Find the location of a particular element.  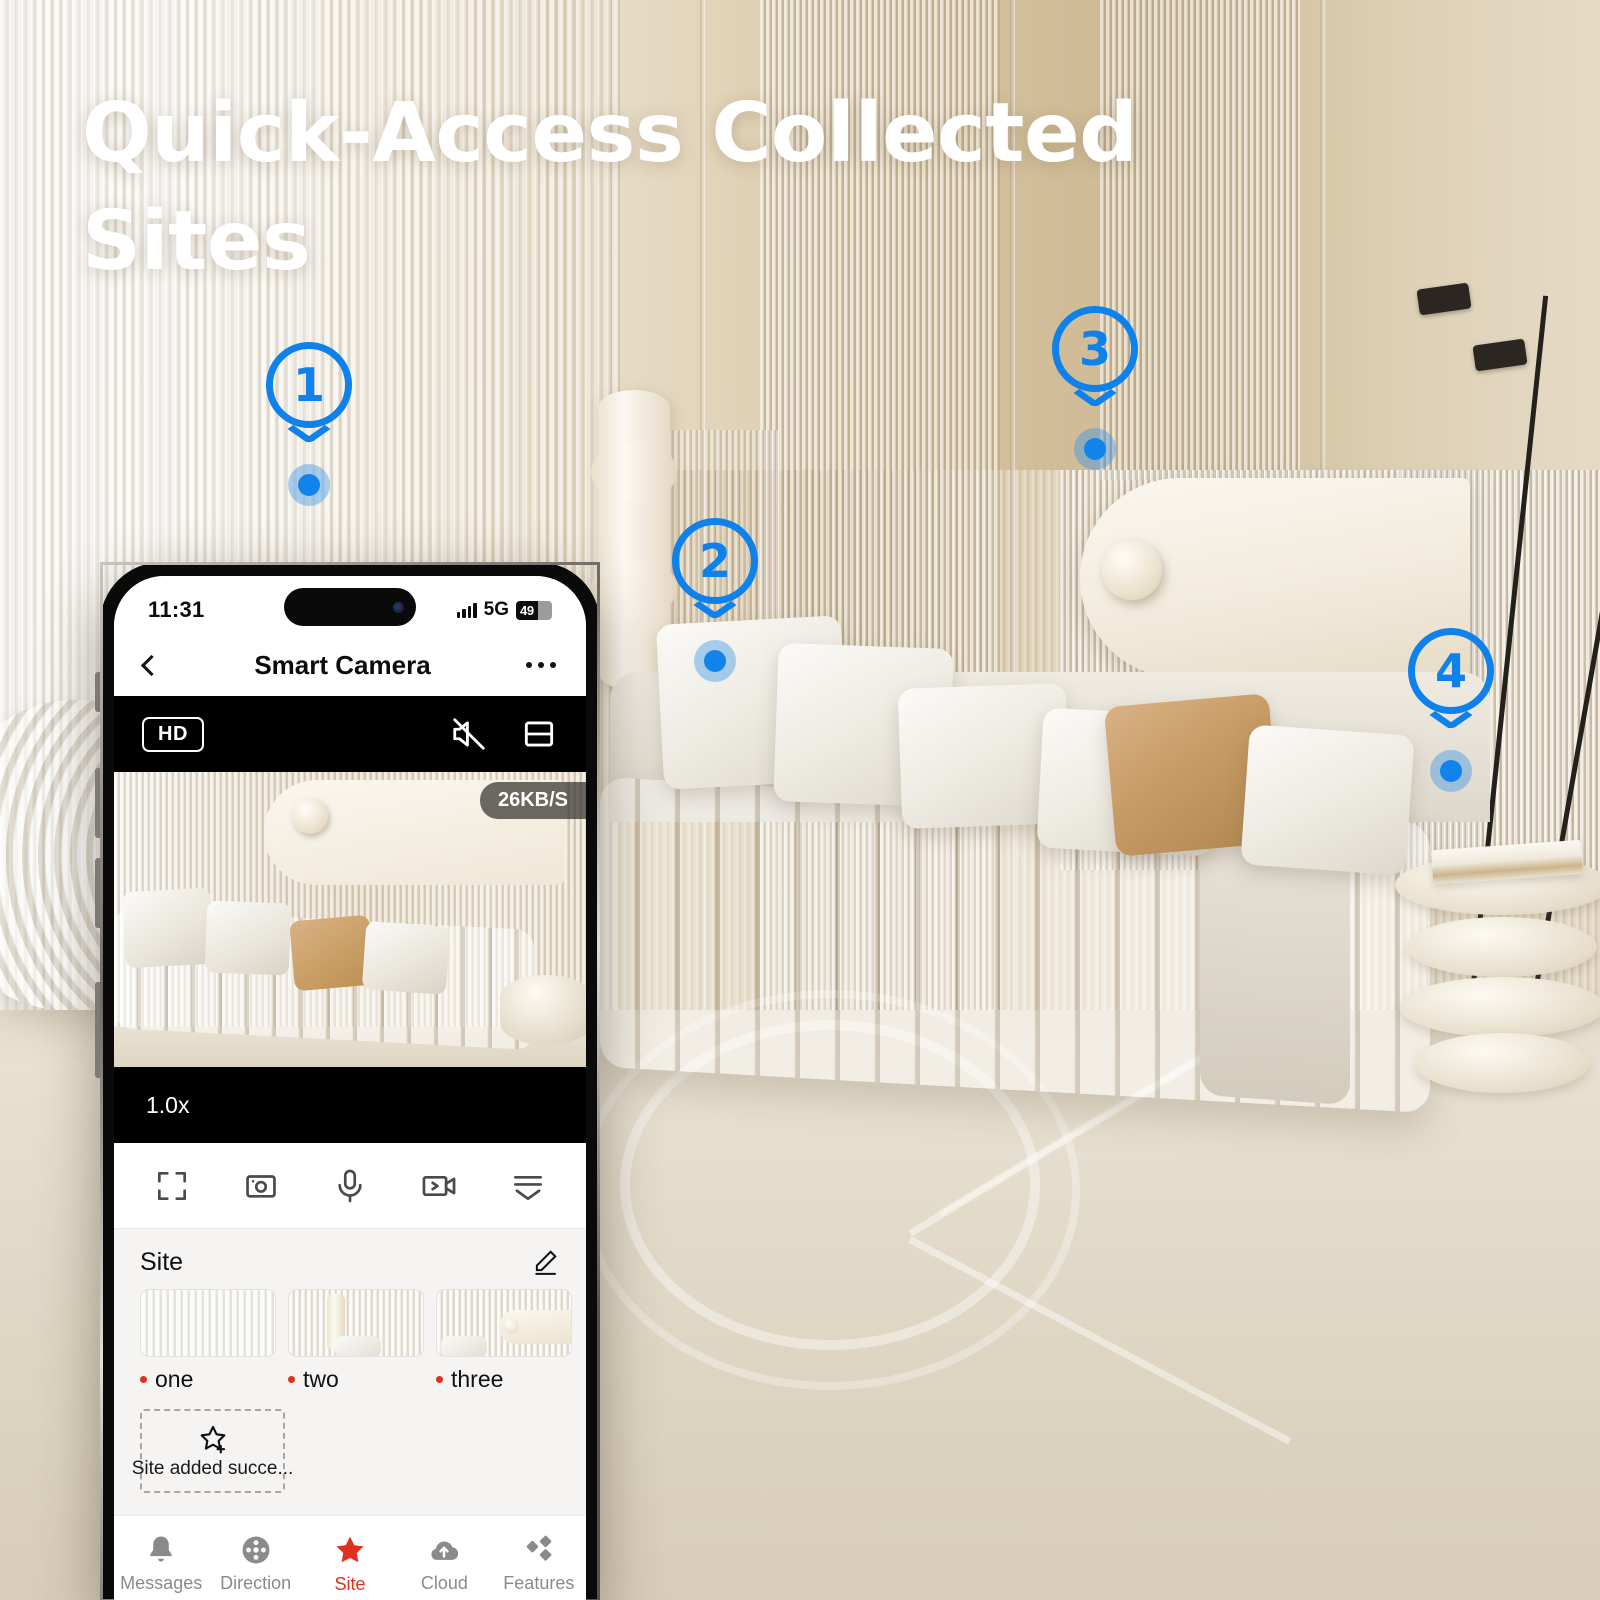

marker-1-dot is located at coordinates (309, 485).